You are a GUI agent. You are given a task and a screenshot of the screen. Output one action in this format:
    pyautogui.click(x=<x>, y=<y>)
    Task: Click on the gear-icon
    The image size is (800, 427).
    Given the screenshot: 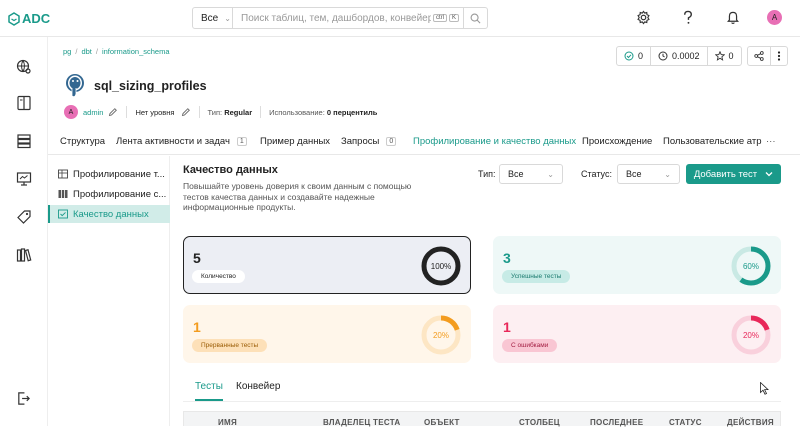 What is the action you would take?
    pyautogui.click(x=643, y=17)
    